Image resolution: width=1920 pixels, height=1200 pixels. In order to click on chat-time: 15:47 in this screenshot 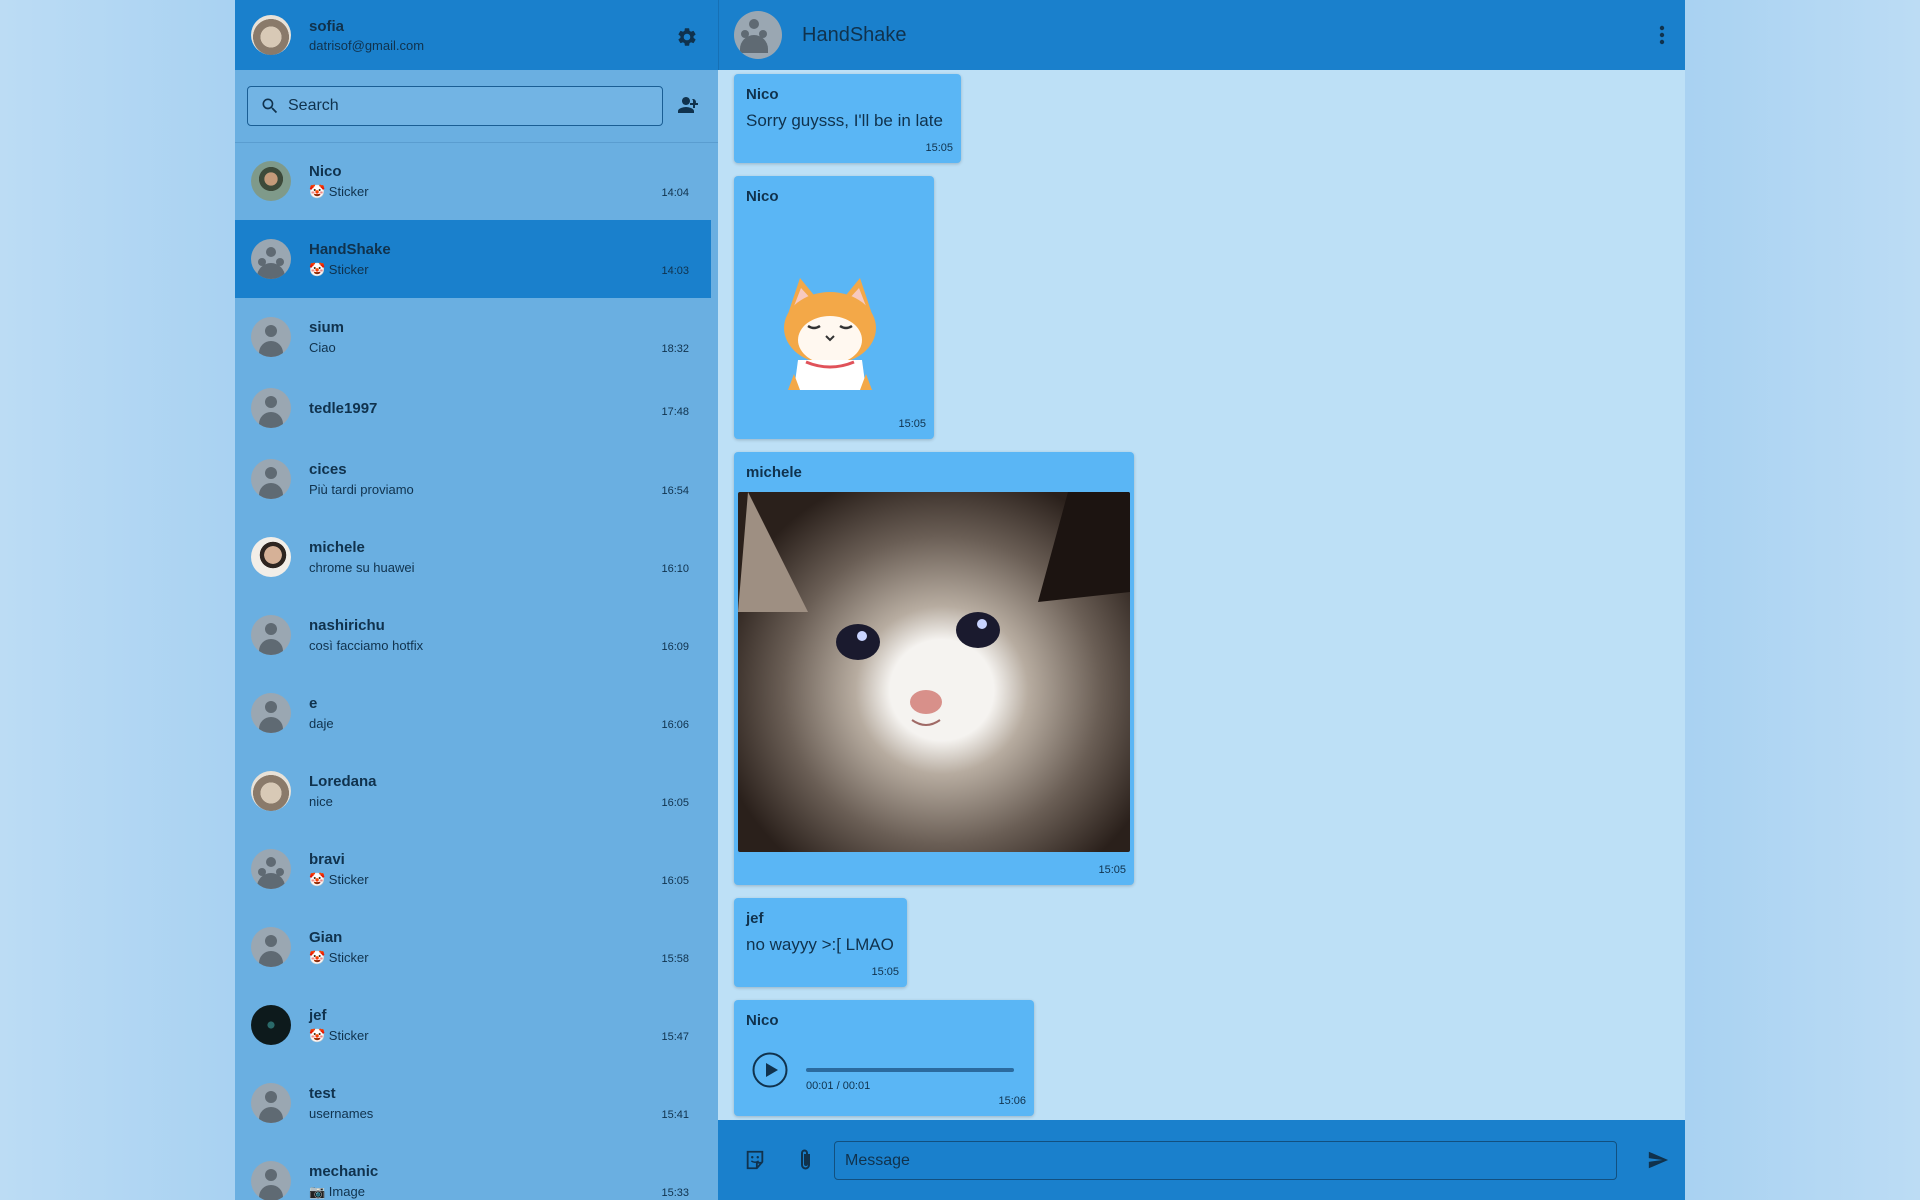, I will do `click(675, 1037)`.